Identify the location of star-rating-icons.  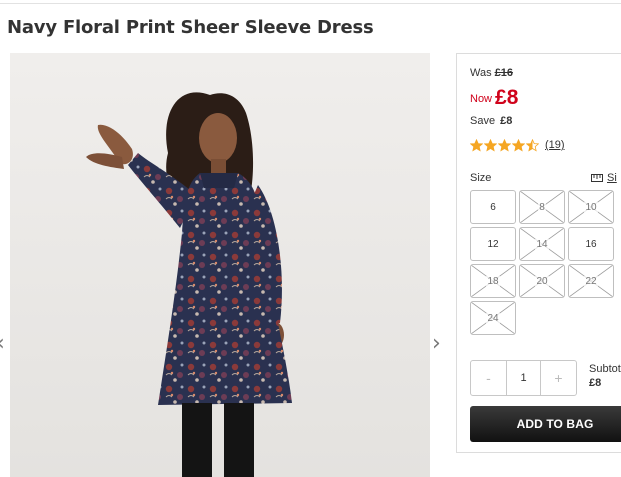
(505, 145).